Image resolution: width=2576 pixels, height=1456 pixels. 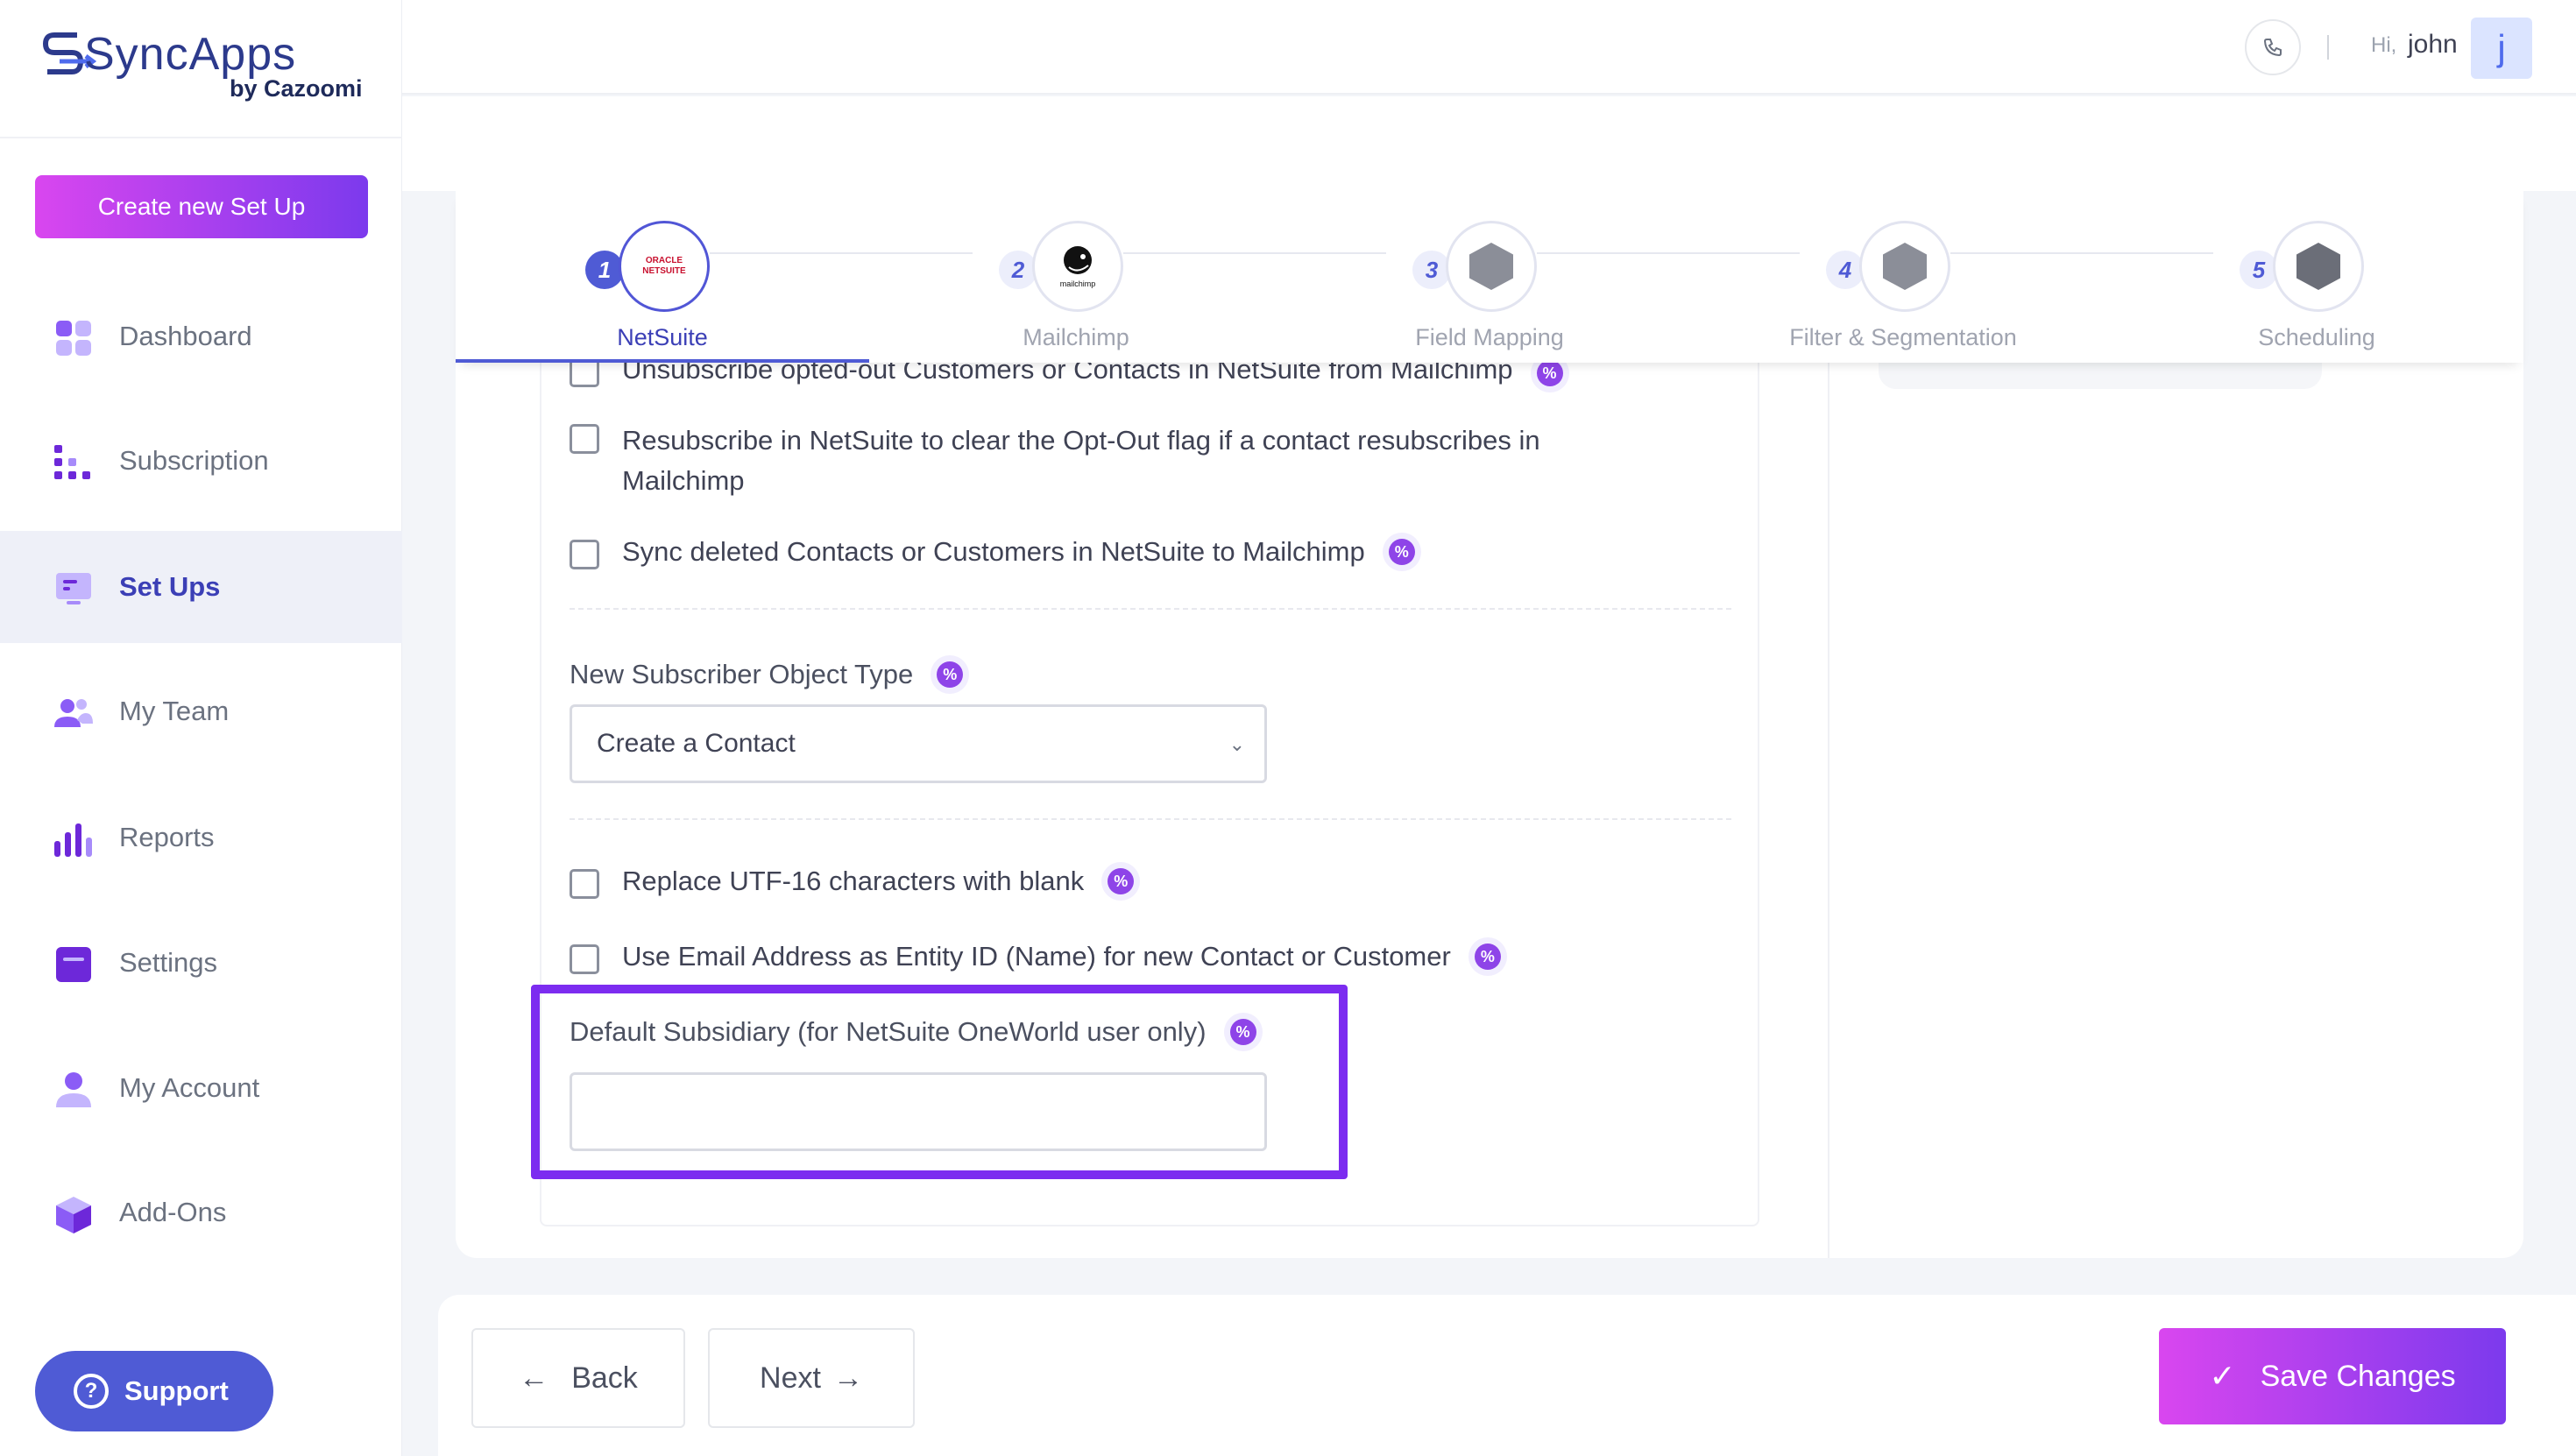 What do you see at coordinates (2316, 337) in the screenshot?
I see `step-label: Scheduling` at bounding box center [2316, 337].